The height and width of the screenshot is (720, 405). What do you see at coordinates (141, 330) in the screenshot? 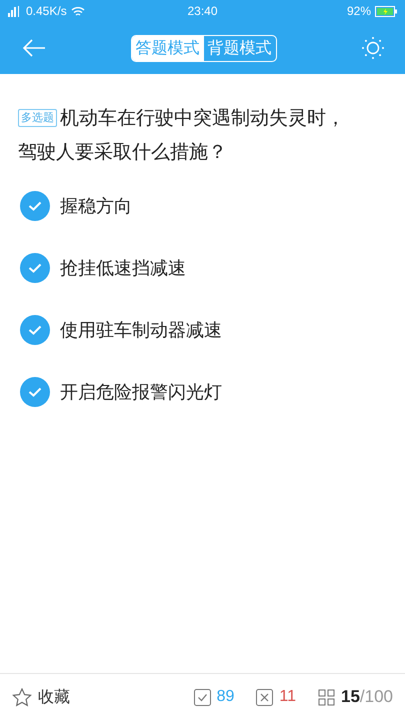
I see `option-text: 使用驻车制动器减速` at bounding box center [141, 330].